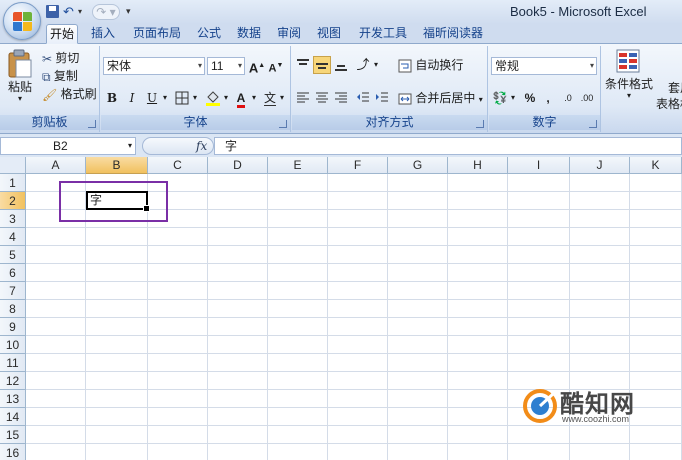 The width and height of the screenshot is (682, 460). What do you see at coordinates (283, 124) in the screenshot?
I see `font-launcher-icon` at bounding box center [283, 124].